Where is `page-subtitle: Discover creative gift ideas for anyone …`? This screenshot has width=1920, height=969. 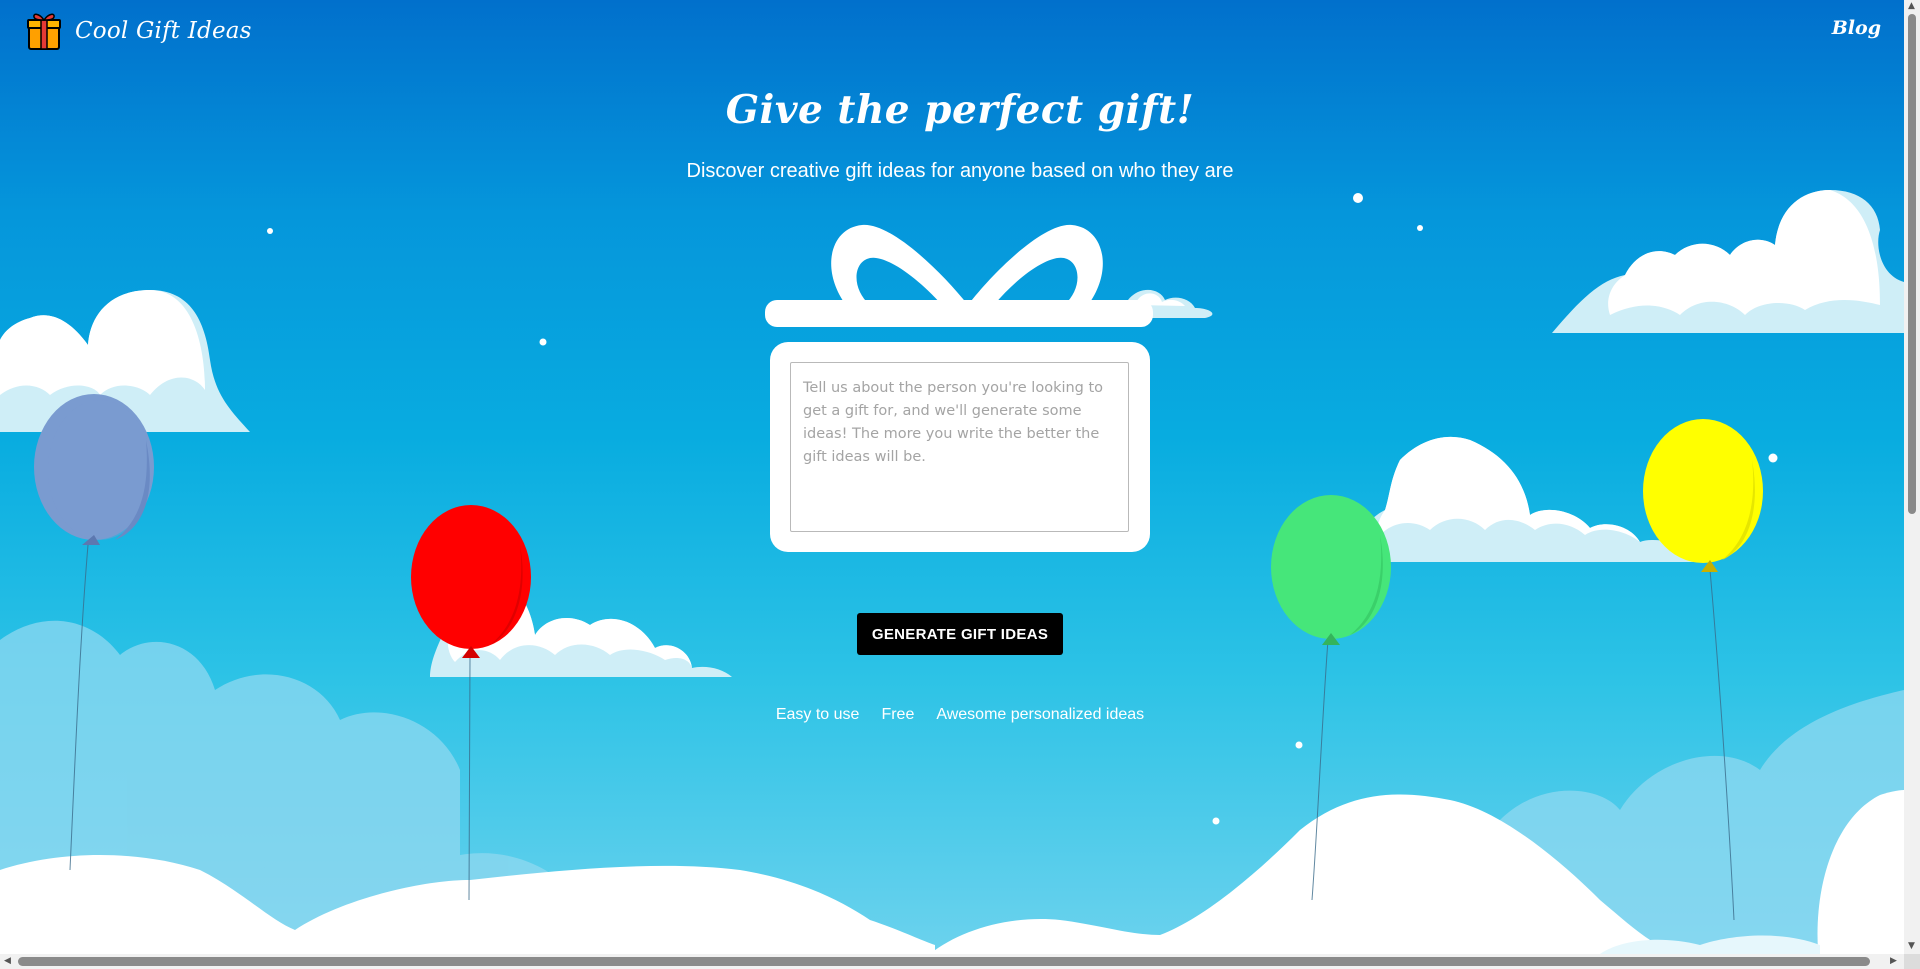 page-subtitle: Discover creative gift ideas for anyone … is located at coordinates (960, 171).